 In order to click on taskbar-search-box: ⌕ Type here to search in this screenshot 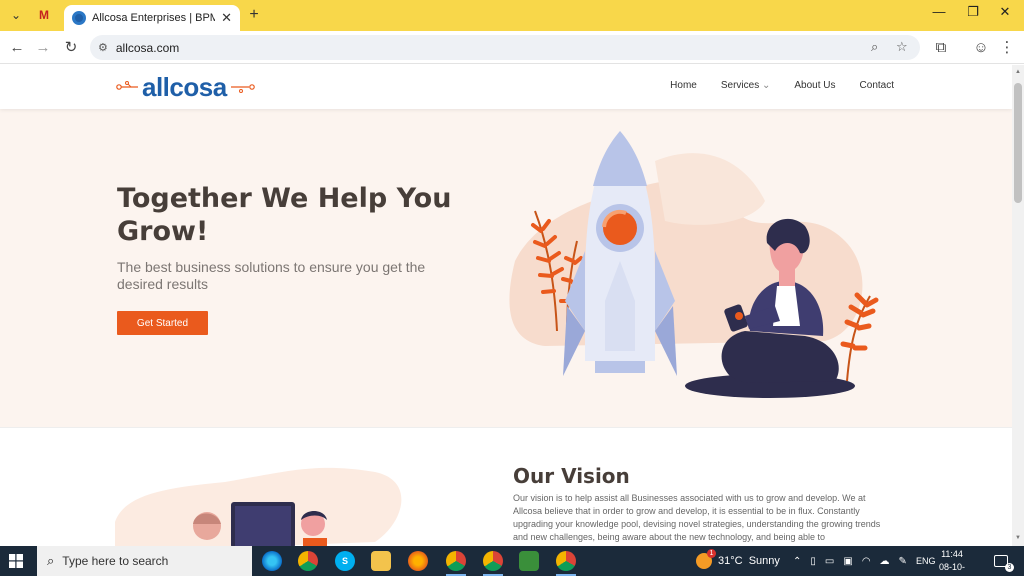, I will do `click(144, 561)`.